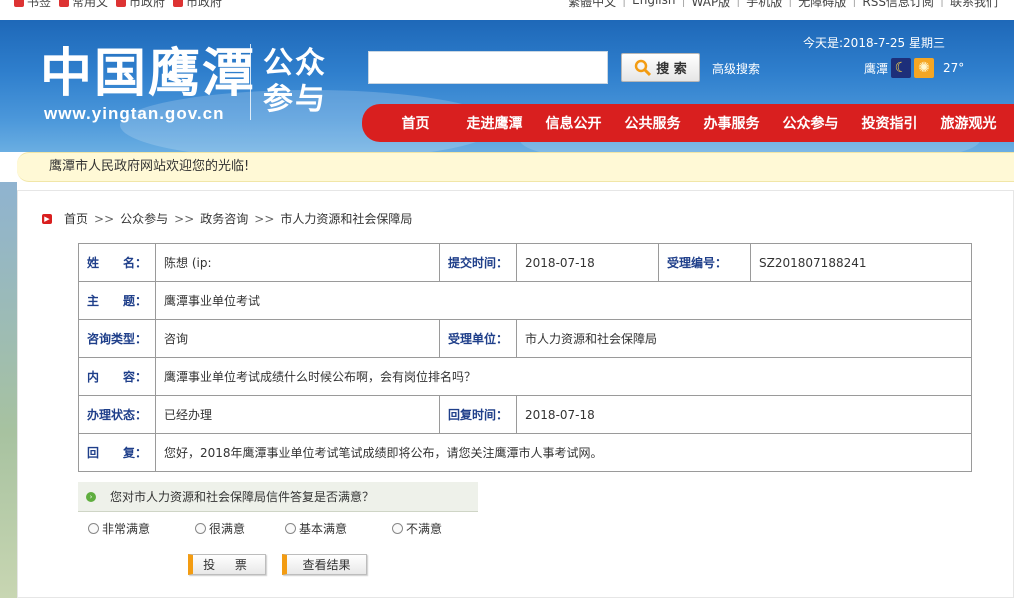 The height and width of the screenshot is (598, 1014). What do you see at coordinates (140, 5) in the screenshot?
I see `top-link-3: 市政府` at bounding box center [140, 5].